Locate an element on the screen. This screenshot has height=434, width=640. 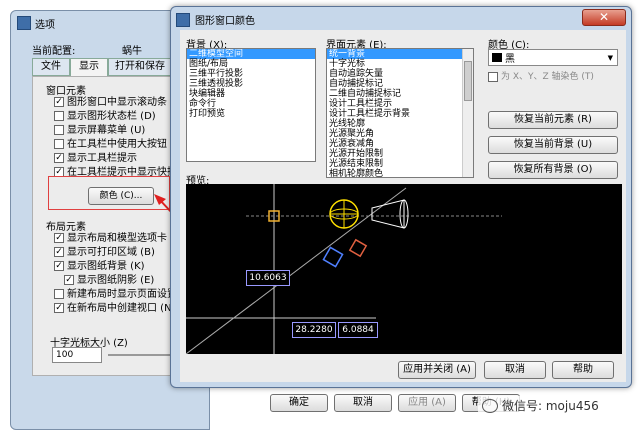
window-checks-label: 显示图形状态栏 (D) is located at coordinates (111, 116).